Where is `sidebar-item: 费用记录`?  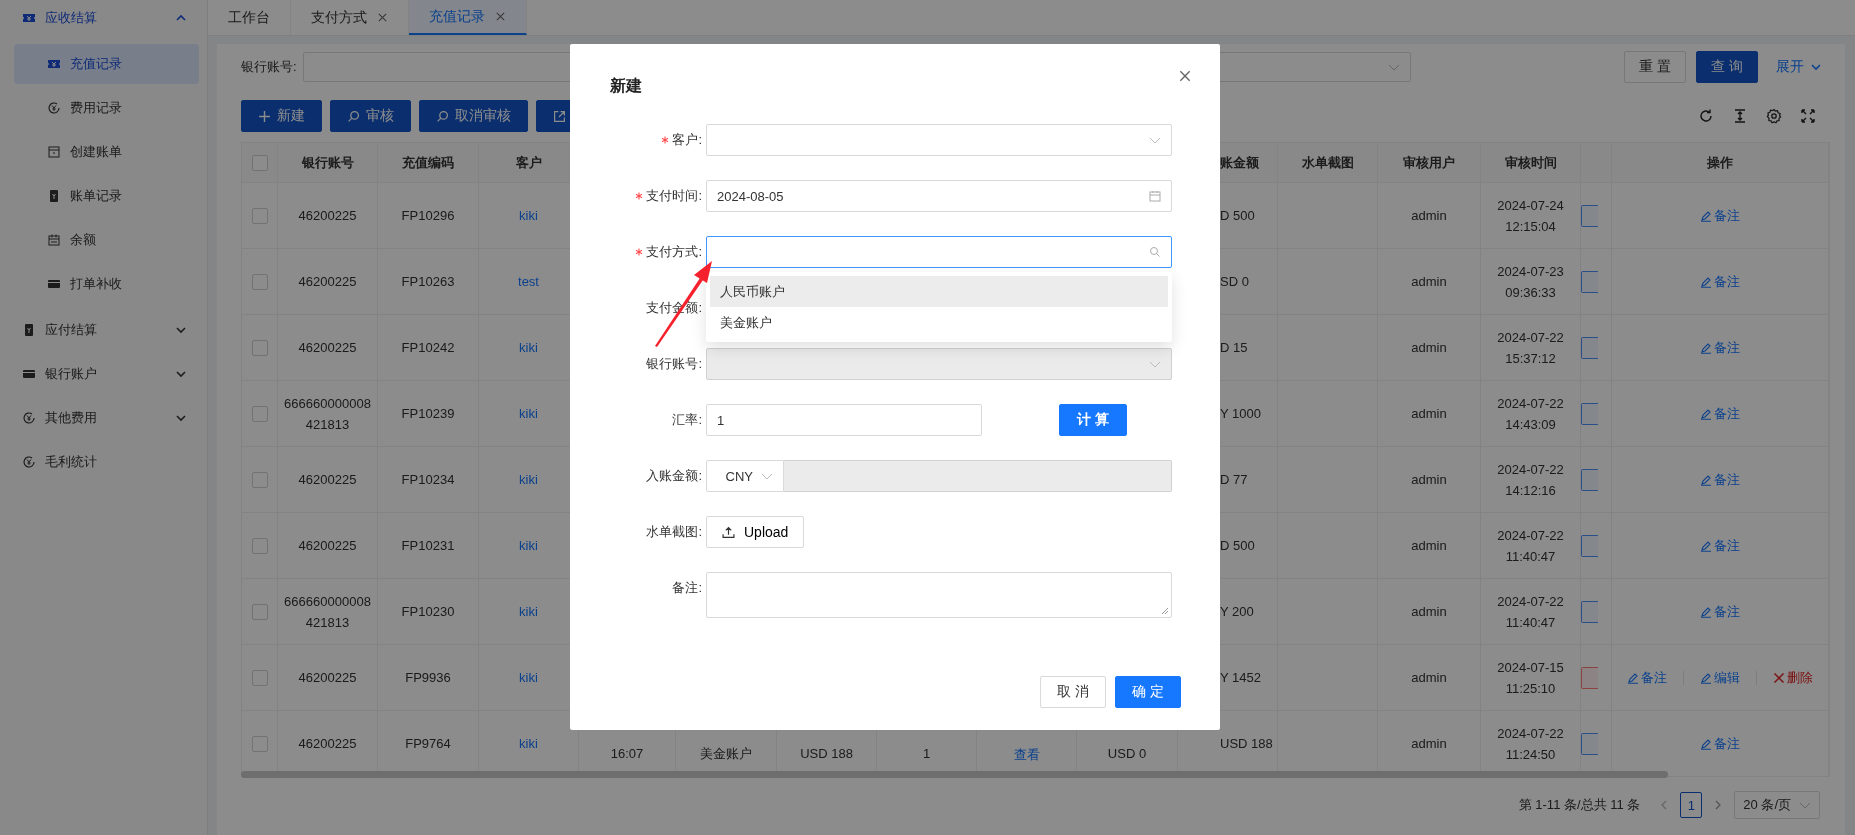 sidebar-item: 费用记录 is located at coordinates (106, 108).